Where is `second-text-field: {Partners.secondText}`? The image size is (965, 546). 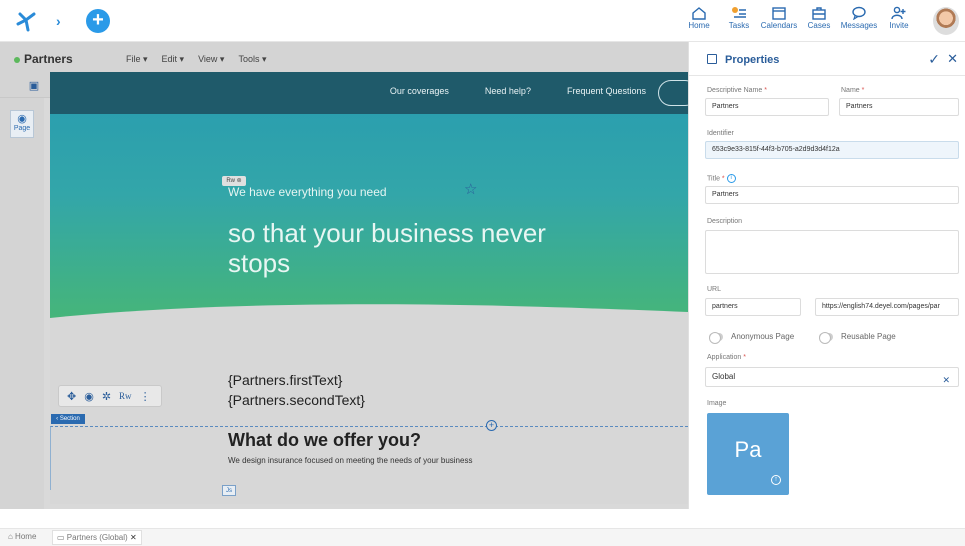 second-text-field: {Partners.secondText} is located at coordinates (296, 400).